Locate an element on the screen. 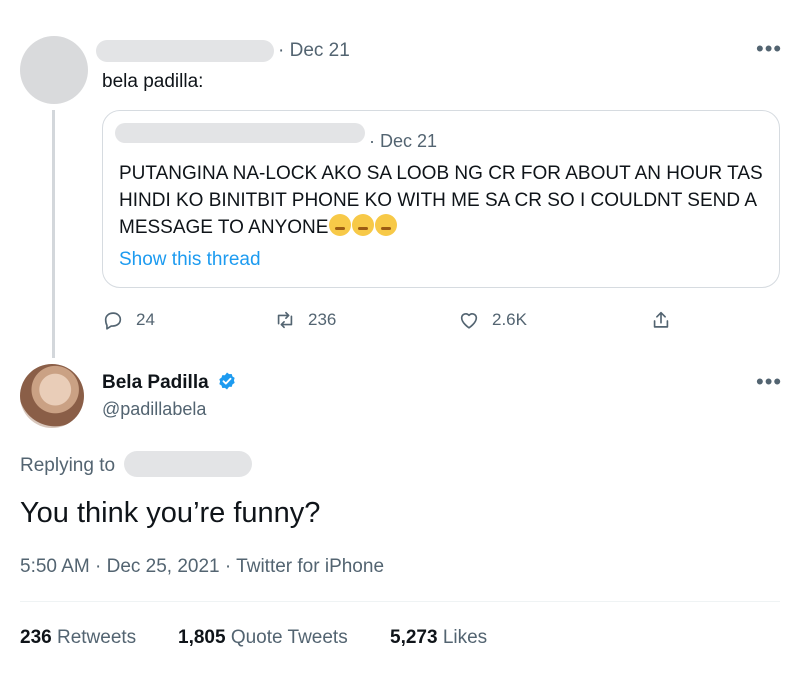 Image resolution: width=800 pixels, height=673 pixels. redacted-reply-target is located at coordinates (188, 464).